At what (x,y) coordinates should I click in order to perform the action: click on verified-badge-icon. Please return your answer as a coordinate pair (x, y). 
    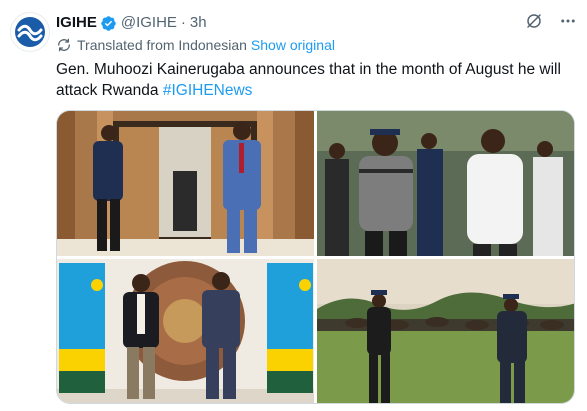
    Looking at the image, I should click on (108, 23).